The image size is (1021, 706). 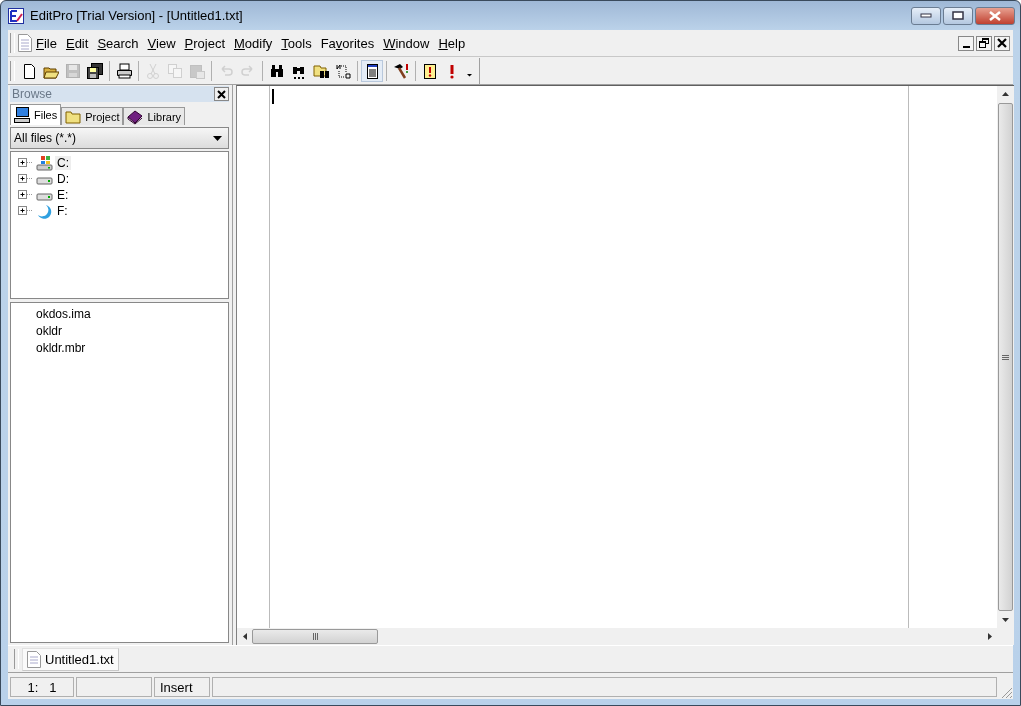 What do you see at coordinates (42, 687) in the screenshot?
I see `cursor-position: 1` at bounding box center [42, 687].